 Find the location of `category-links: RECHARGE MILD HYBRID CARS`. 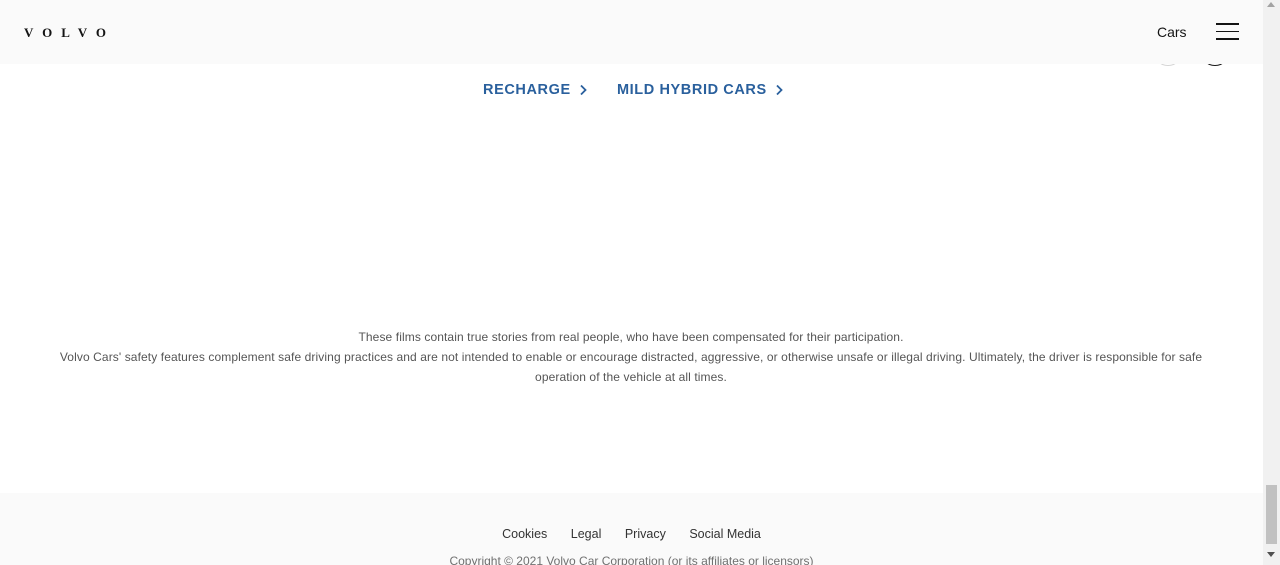

category-links: RECHARGE MILD HYBRID CARS is located at coordinates (631, 92).